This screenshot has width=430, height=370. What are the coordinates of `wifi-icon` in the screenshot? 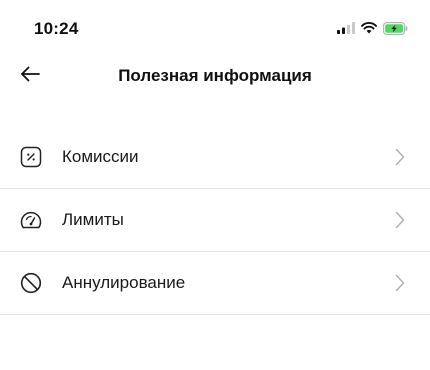 It's located at (369, 28).